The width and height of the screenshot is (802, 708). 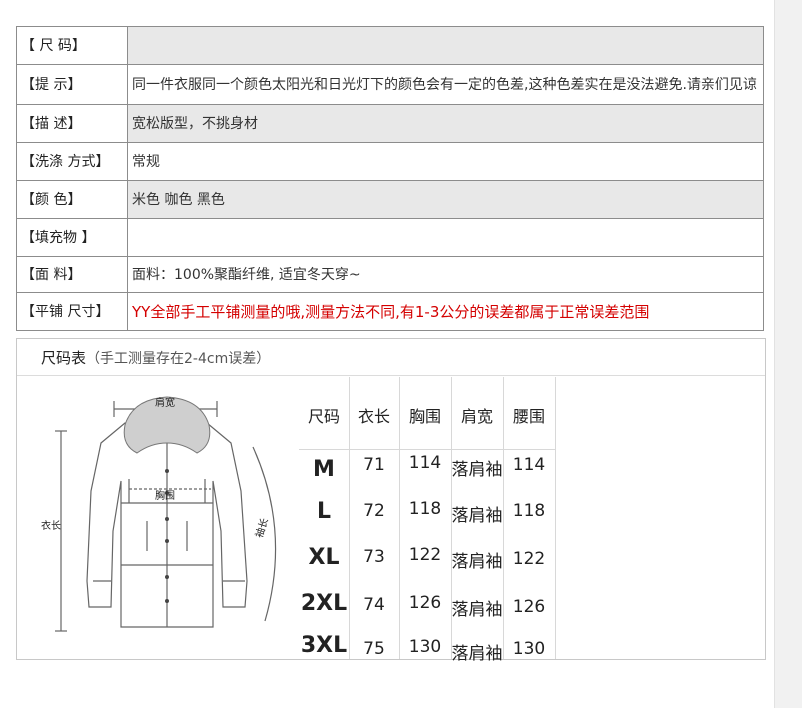 What do you see at coordinates (529, 465) in the screenshot?
I see `waist-cell: 114` at bounding box center [529, 465].